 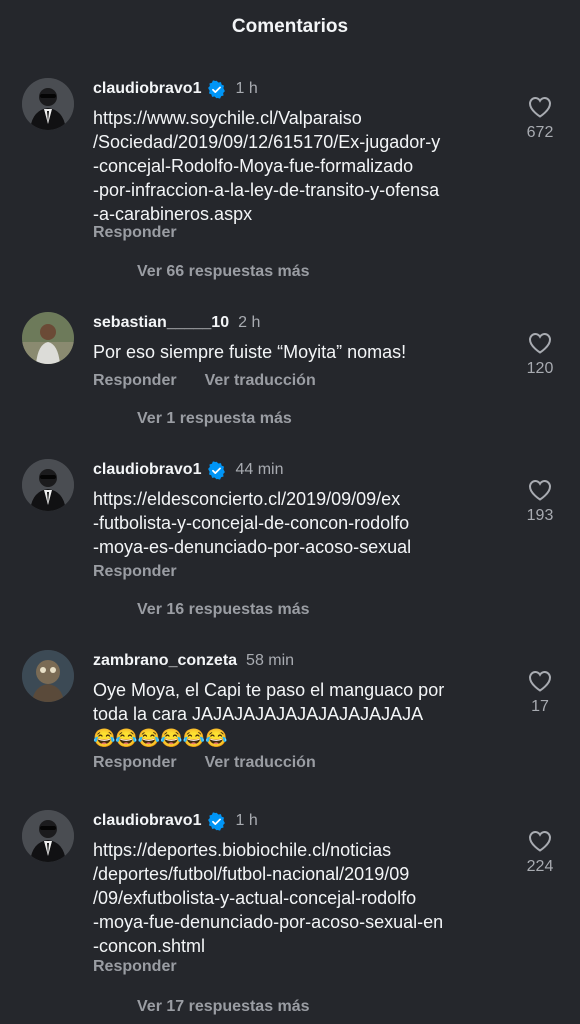 I want to click on comment-text: Por eso siempre fuiste “Moyita” nomas!, so click(x=250, y=352).